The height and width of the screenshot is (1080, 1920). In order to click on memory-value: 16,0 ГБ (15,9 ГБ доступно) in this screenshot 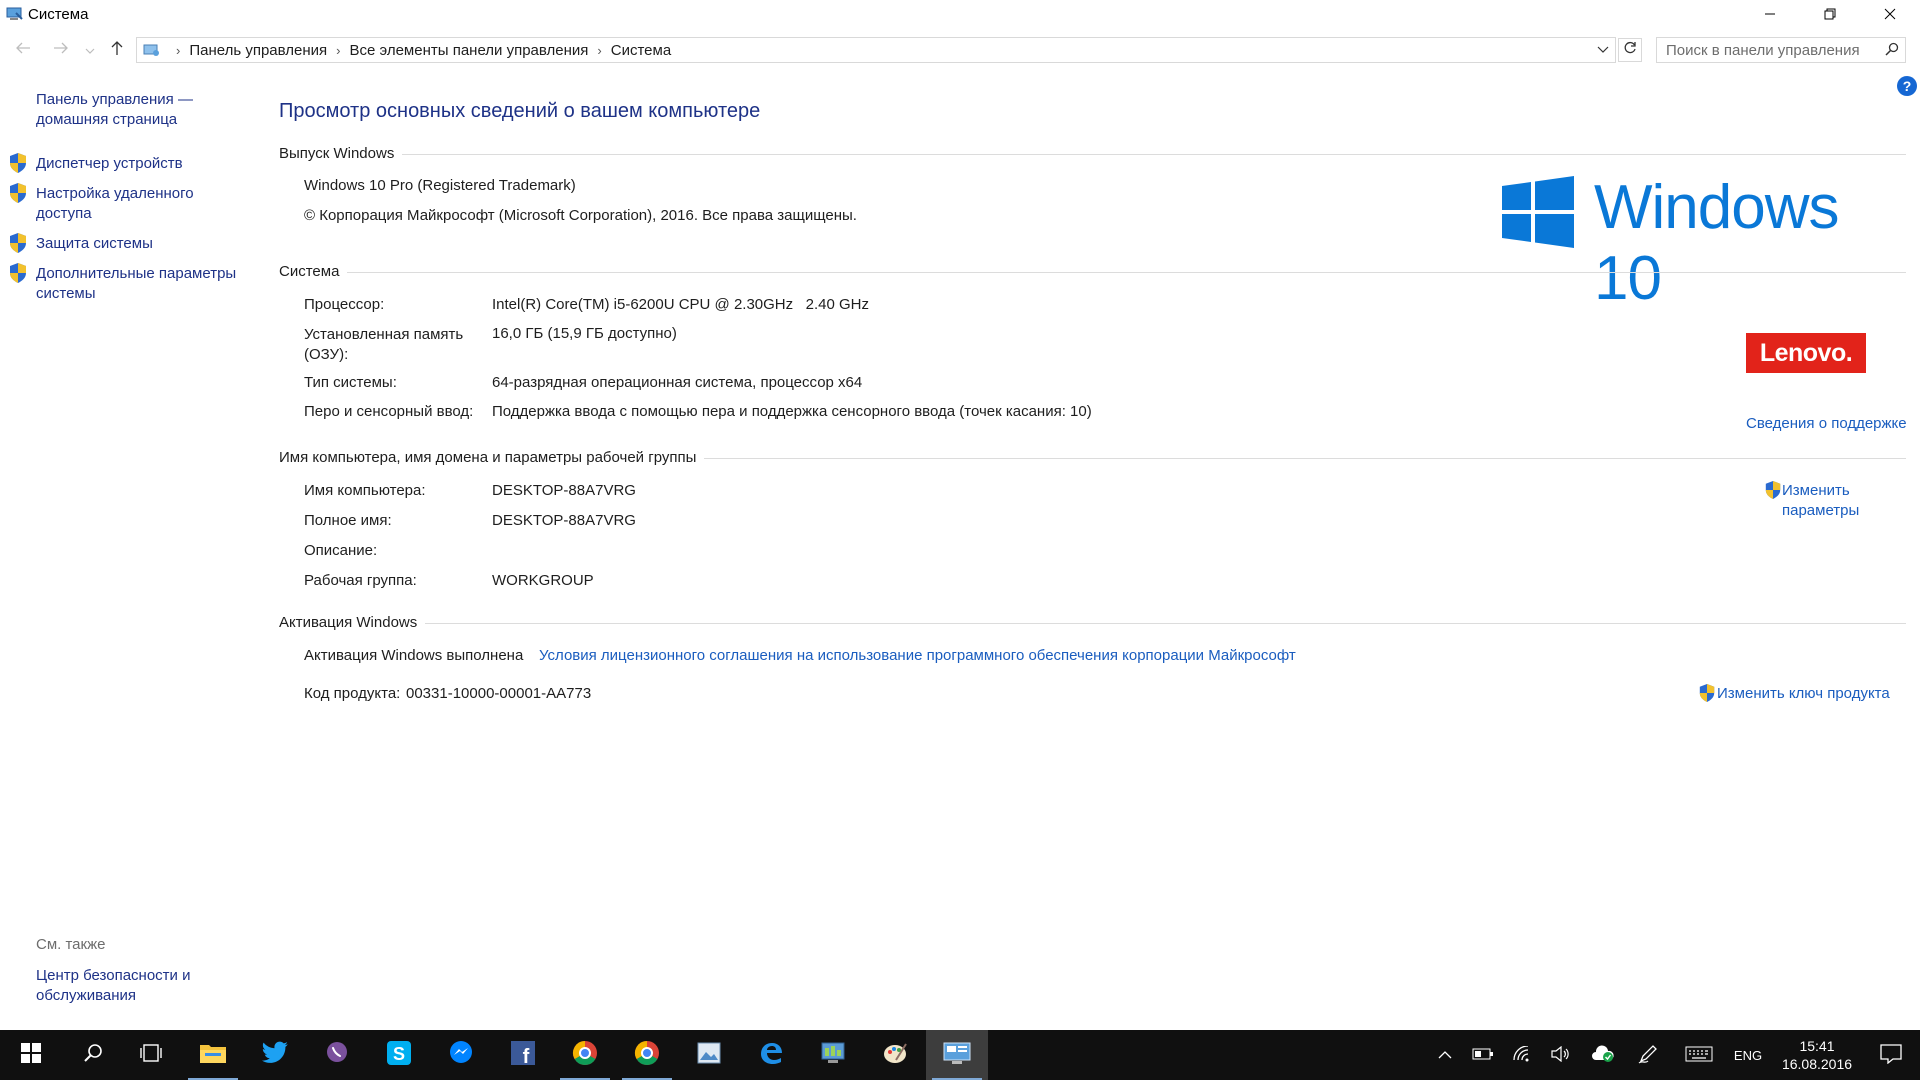, I will do `click(584, 333)`.